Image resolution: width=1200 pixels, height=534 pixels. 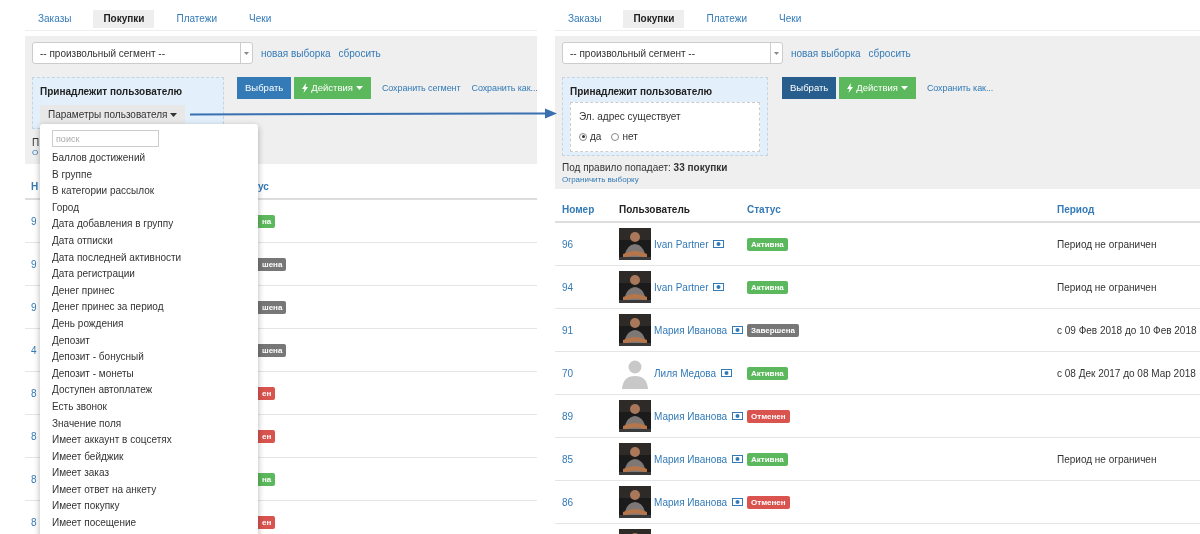 What do you see at coordinates (155, 274) in the screenshot?
I see `menu-item: Дата регистрации` at bounding box center [155, 274].